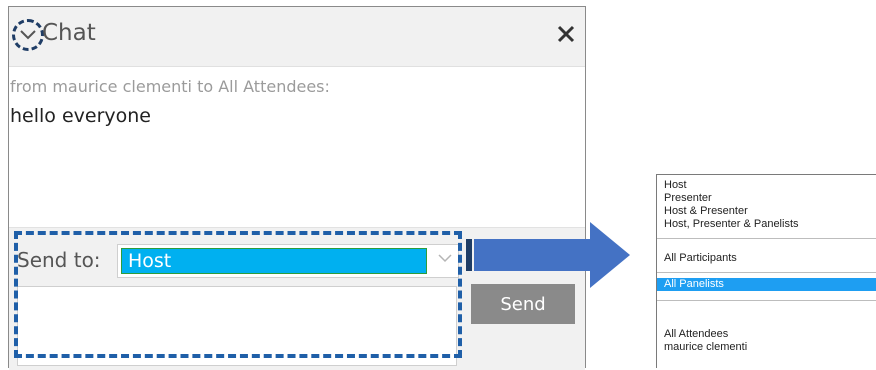 The height and width of the screenshot is (370, 876). What do you see at coordinates (766, 258) in the screenshot?
I see `option-all-participants: All Participants` at bounding box center [766, 258].